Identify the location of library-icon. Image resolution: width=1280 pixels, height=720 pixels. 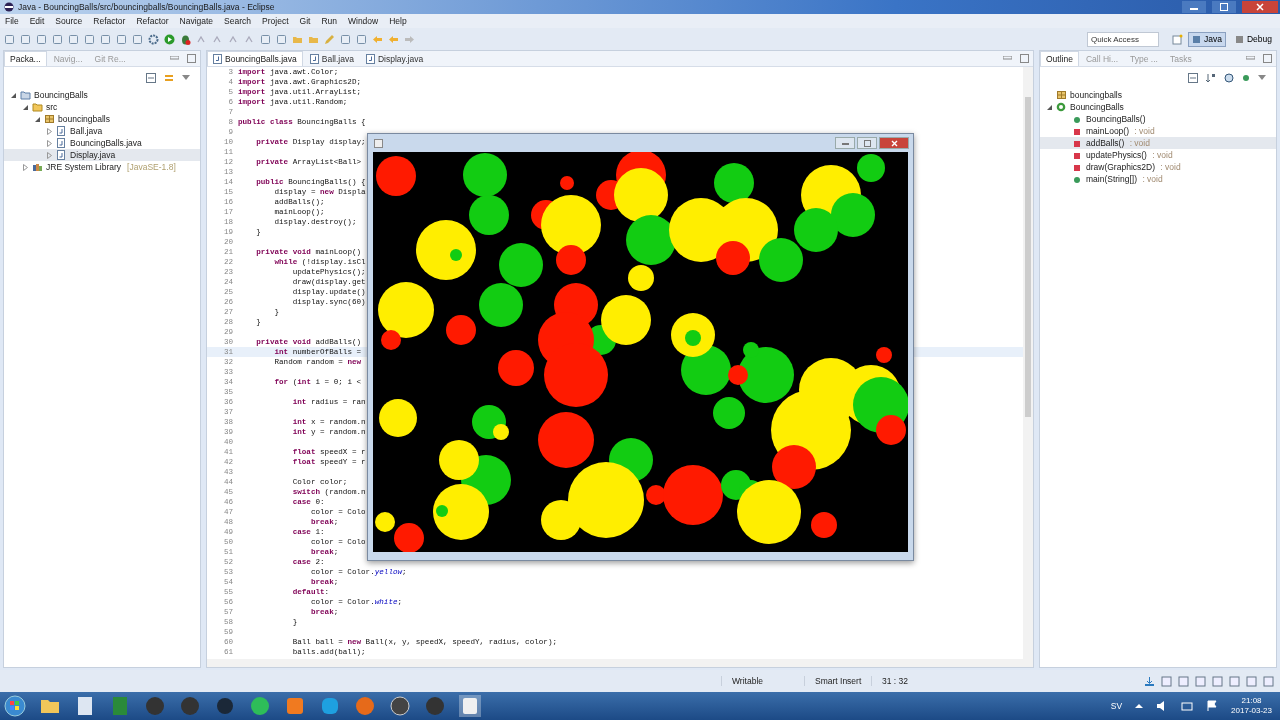
(37, 167).